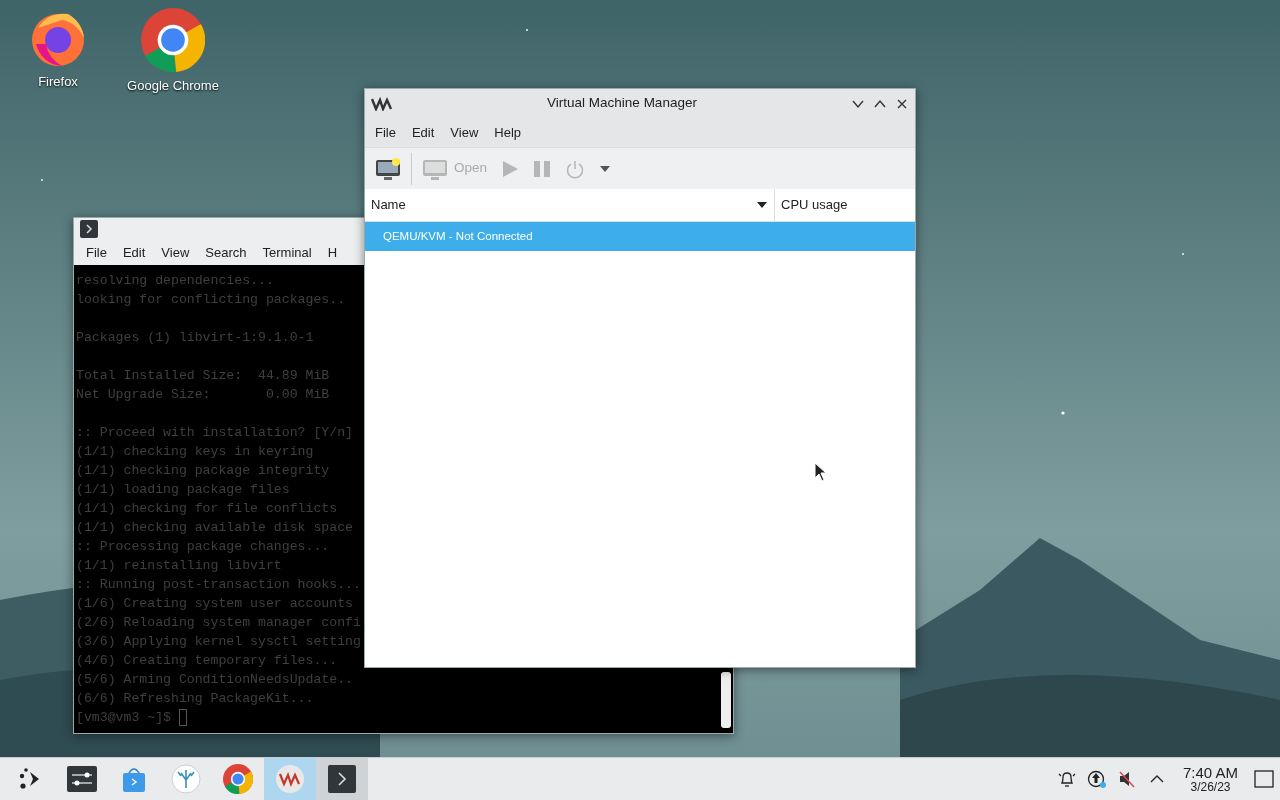 The height and width of the screenshot is (800, 1280). I want to click on terminal-prompt: [vm3@vm3 ~]$, so click(123, 717).